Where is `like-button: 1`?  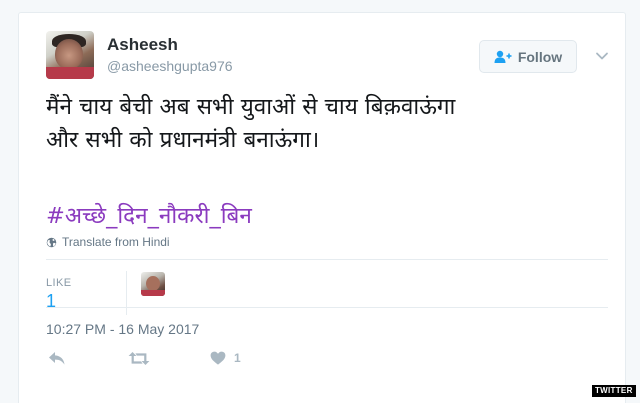 like-button: 1 is located at coordinates (225, 358).